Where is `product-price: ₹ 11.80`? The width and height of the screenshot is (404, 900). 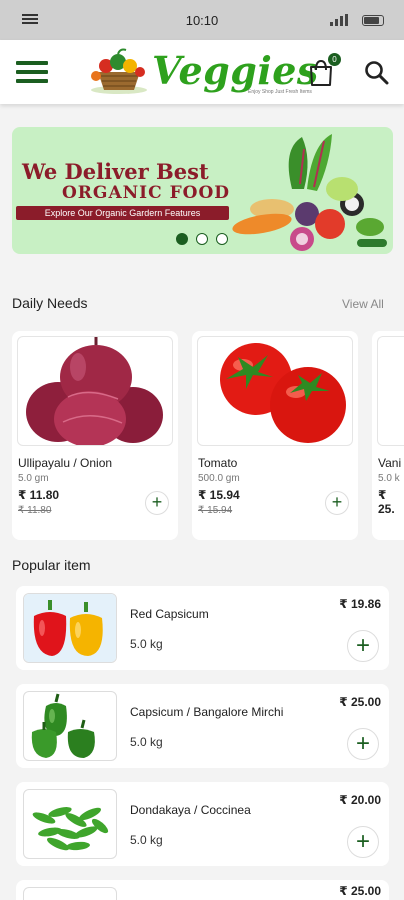
product-price: ₹ 11.80 is located at coordinates (39, 495).